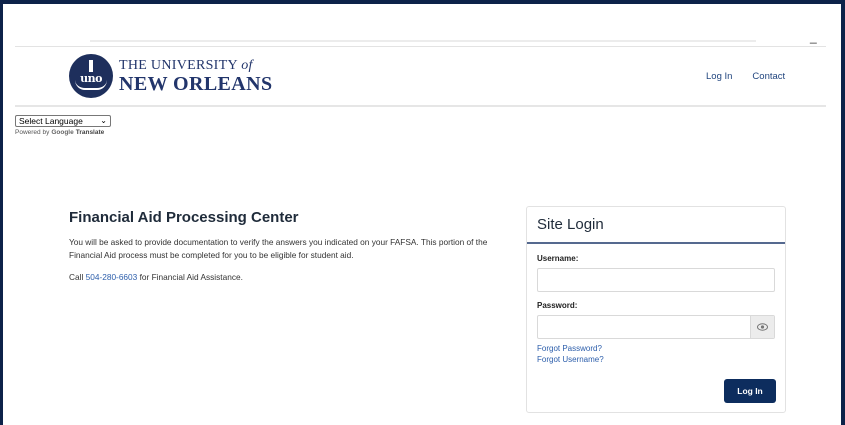 Image resolution: width=845 pixels, height=425 pixels. I want to click on forgot-password-link: Forgot Password?, so click(661, 348).